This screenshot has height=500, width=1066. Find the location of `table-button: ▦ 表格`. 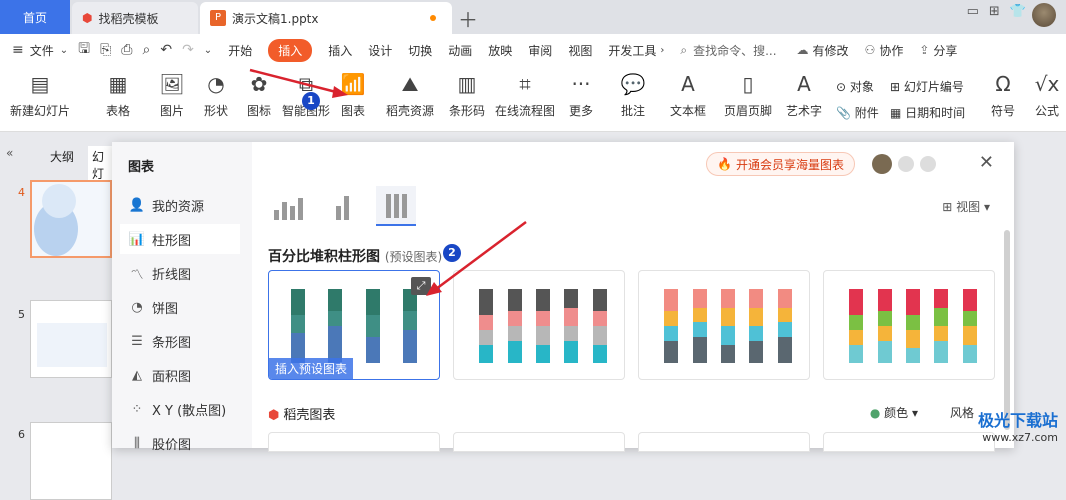

table-button: ▦ 表格 is located at coordinates (118, 95).